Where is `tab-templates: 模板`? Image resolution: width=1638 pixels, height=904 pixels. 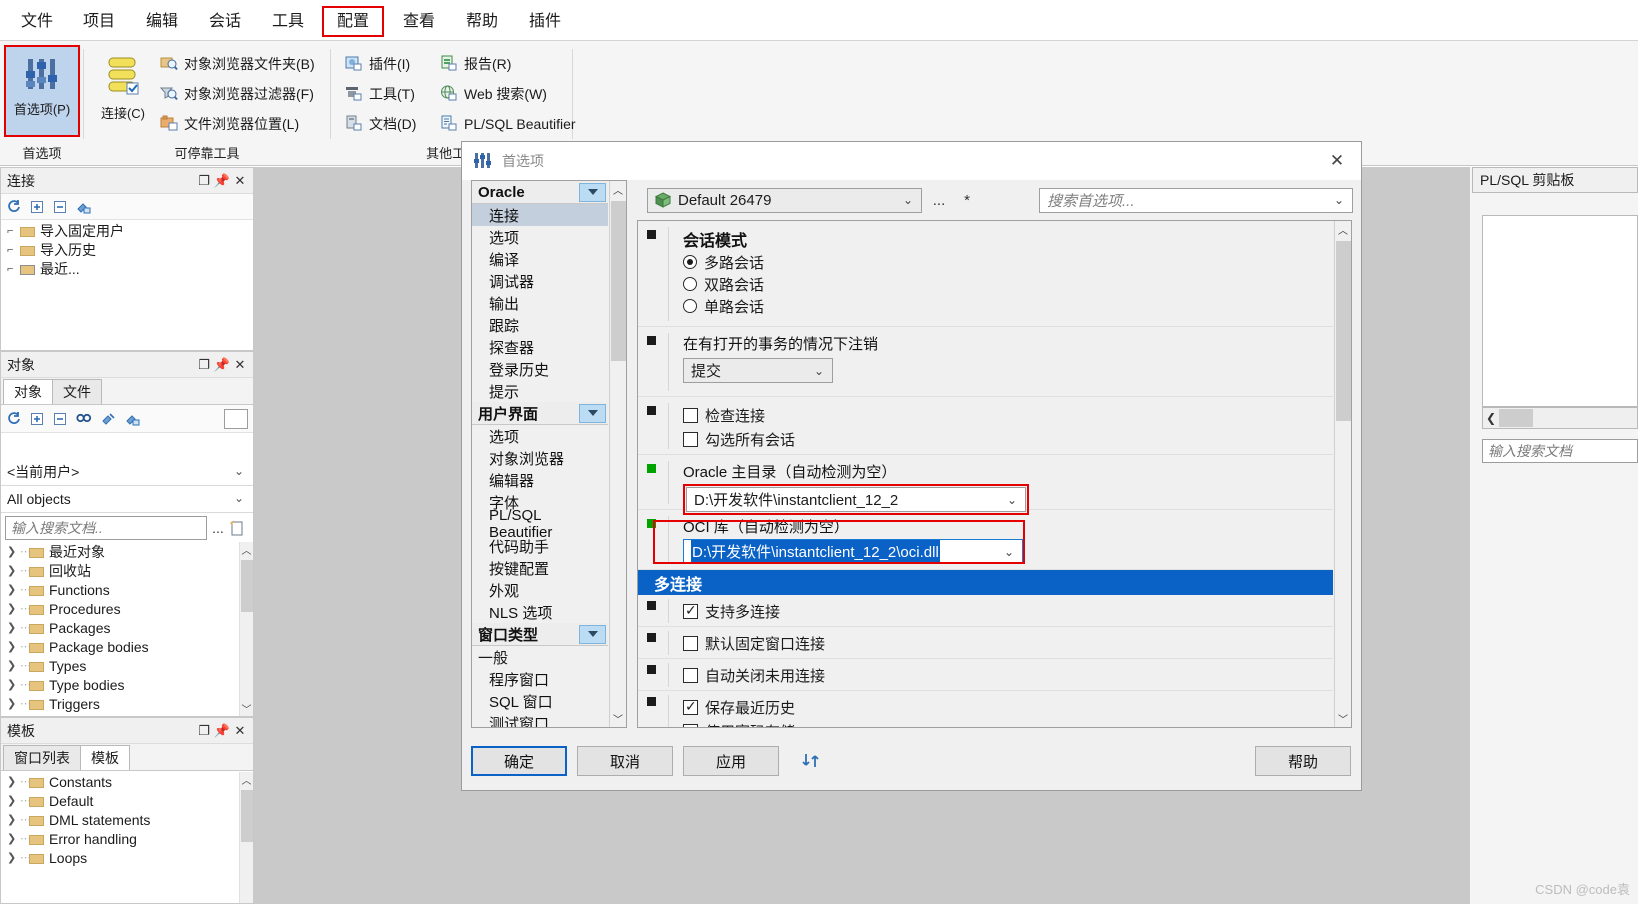
tab-templates: 模板 is located at coordinates (105, 757).